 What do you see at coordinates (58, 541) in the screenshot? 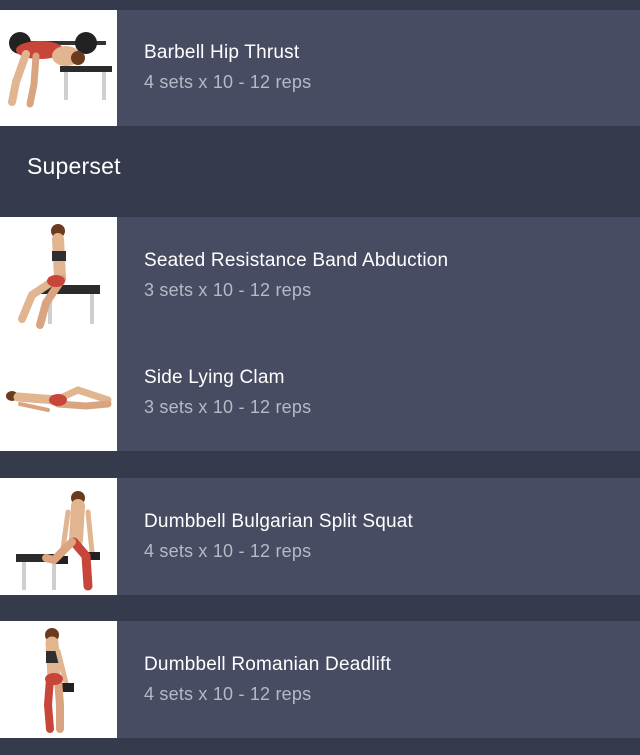
I see `bulgarian-split-squat-illustration` at bounding box center [58, 541].